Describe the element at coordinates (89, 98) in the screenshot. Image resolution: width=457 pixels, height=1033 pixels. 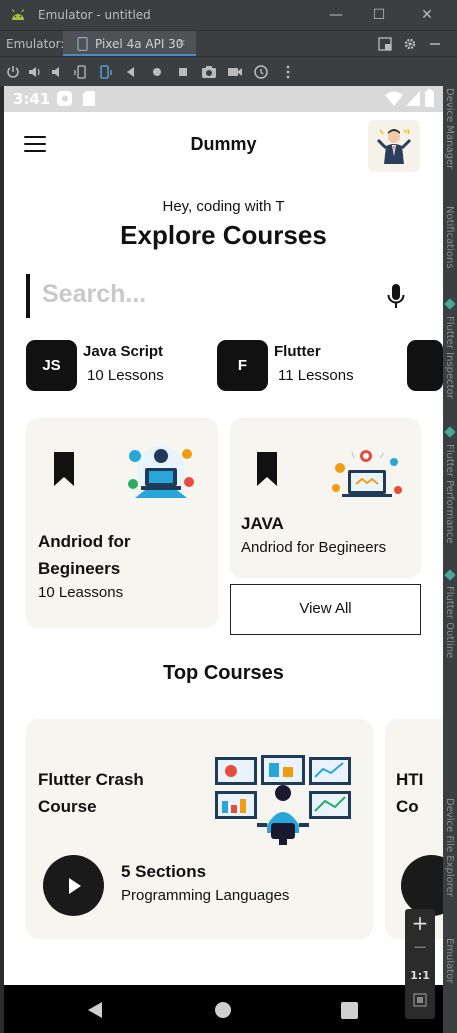
I see `sd-card-icon` at that location.